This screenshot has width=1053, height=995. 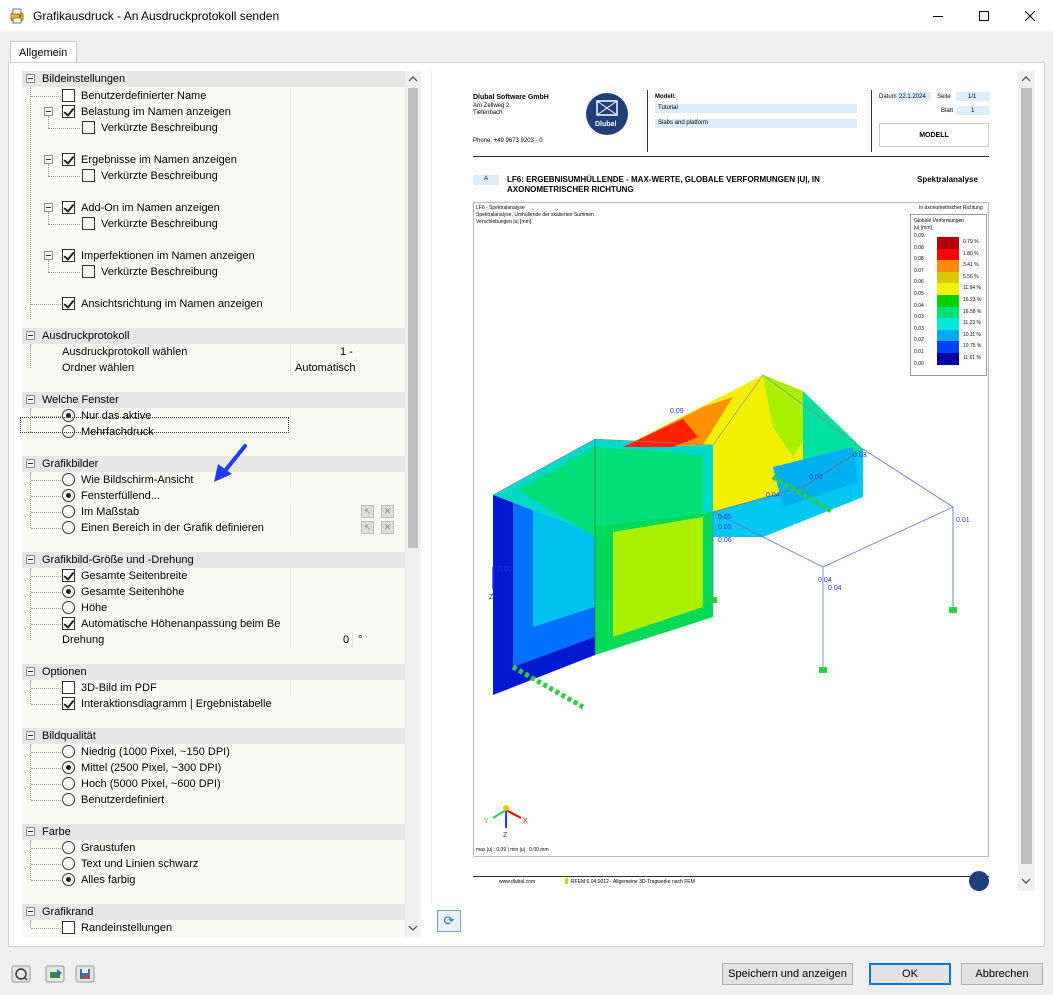 What do you see at coordinates (213, 400) in the screenshot?
I see `category-welche-fenster: Welche Fenster` at bounding box center [213, 400].